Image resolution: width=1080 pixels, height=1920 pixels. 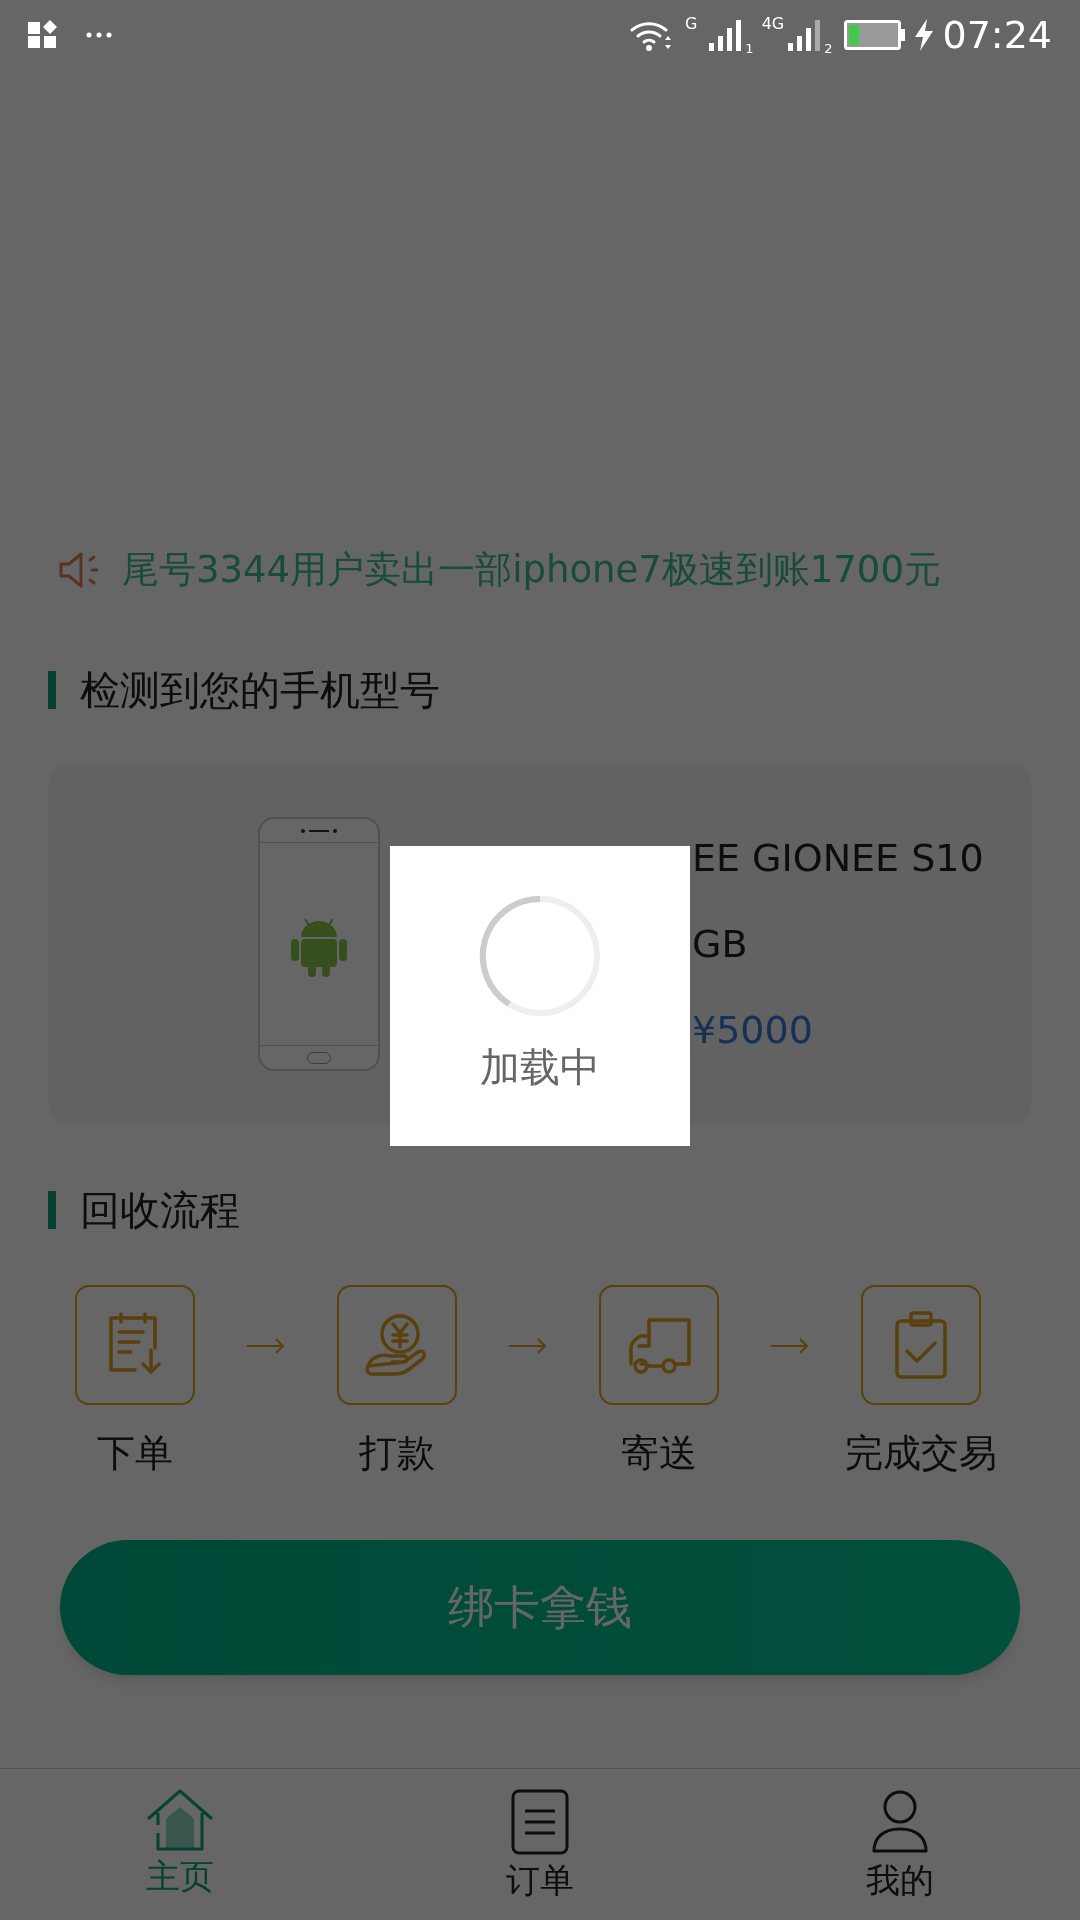 What do you see at coordinates (99, 35) in the screenshot?
I see `more-icon` at bounding box center [99, 35].